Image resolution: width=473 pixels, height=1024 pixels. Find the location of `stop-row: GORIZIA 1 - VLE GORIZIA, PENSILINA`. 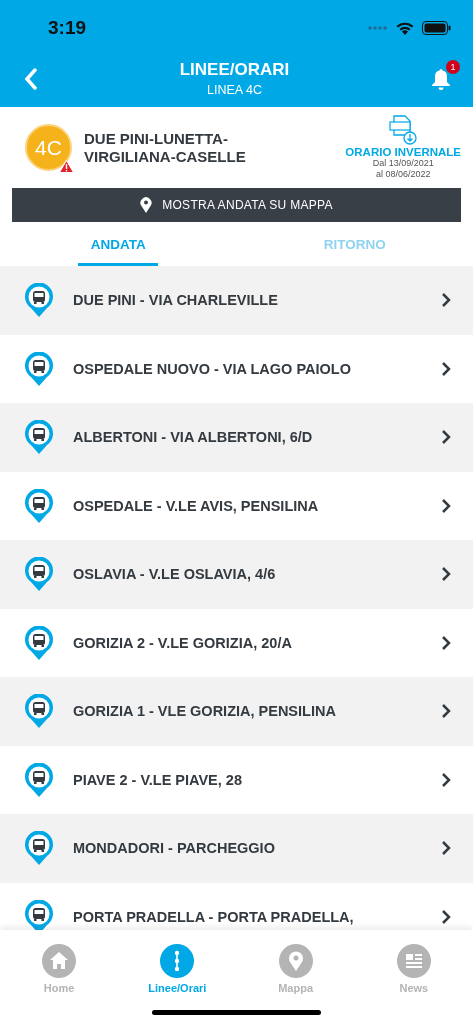

stop-row: GORIZIA 1 - VLE GORIZIA, PENSILINA is located at coordinates (236, 711).